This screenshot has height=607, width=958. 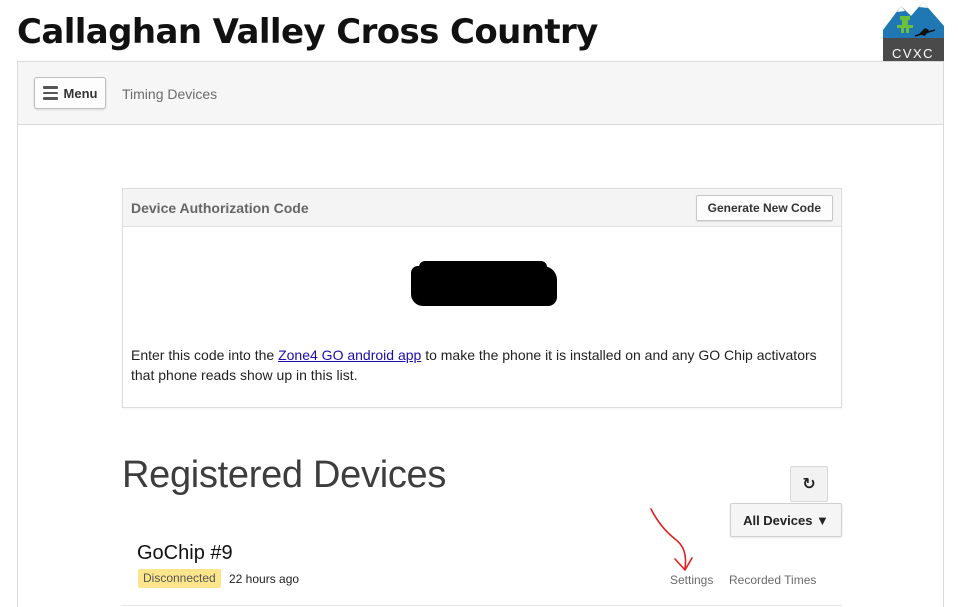 I want to click on redacted-authorization-code, so click(x=484, y=286).